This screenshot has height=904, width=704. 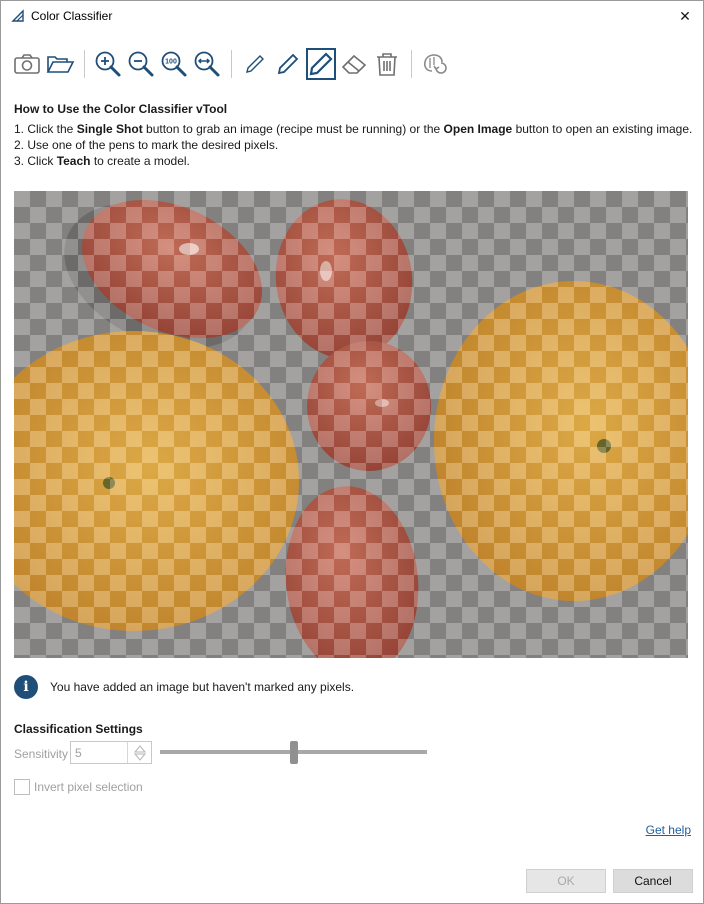 I want to click on open-folder-icon, so click(x=60, y=64).